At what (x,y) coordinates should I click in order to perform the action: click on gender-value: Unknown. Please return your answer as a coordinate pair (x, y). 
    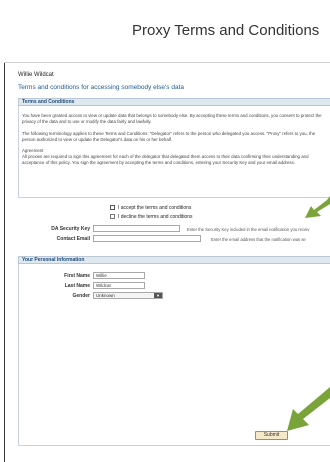
    Looking at the image, I should click on (105, 295).